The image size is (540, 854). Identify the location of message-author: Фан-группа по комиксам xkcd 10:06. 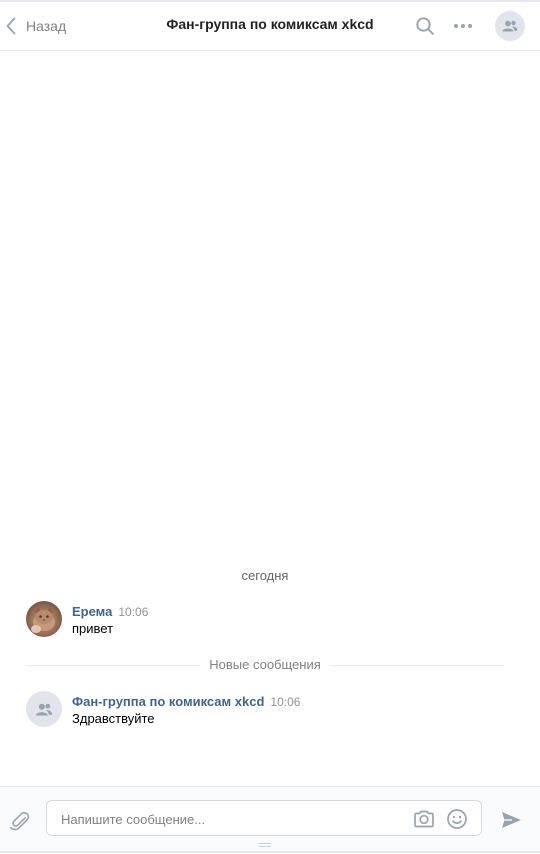
(186, 701).